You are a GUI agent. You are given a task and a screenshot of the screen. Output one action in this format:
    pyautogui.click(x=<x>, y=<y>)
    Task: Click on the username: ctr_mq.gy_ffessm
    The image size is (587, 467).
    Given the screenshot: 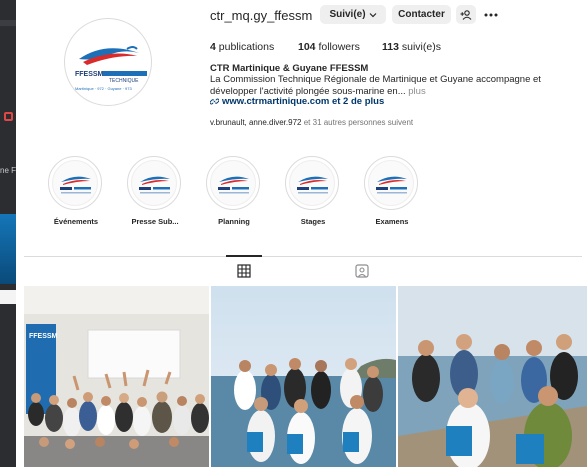 What is the action you would take?
    pyautogui.click(x=261, y=15)
    